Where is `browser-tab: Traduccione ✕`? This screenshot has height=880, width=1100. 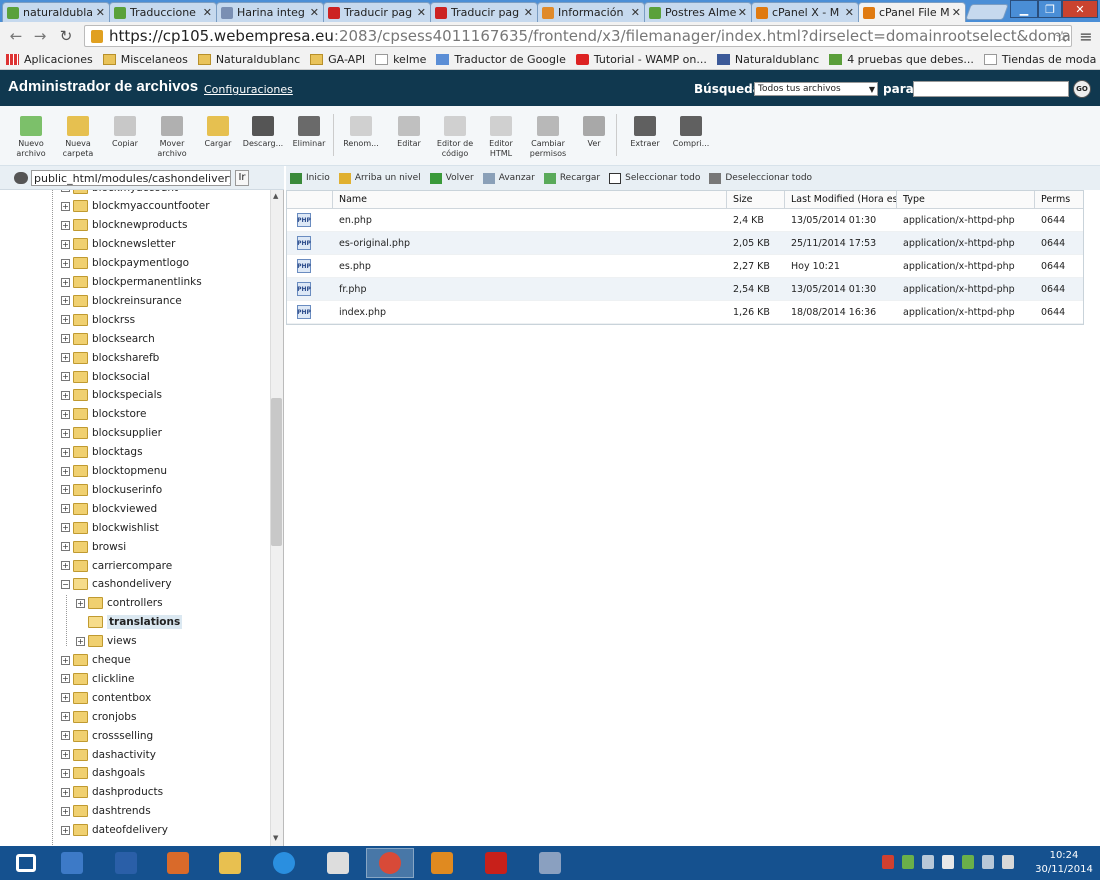
browser-tab: Traduccione ✕ is located at coordinates (163, 12).